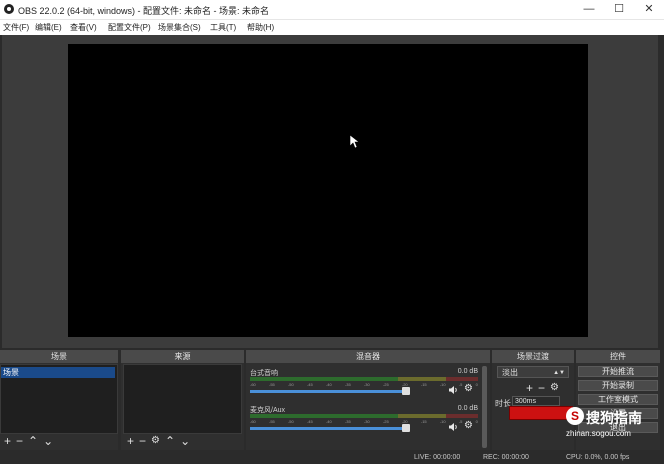 The height and width of the screenshot is (464, 664). I want to click on mixer-dock-title: 混音器, so click(368, 356).